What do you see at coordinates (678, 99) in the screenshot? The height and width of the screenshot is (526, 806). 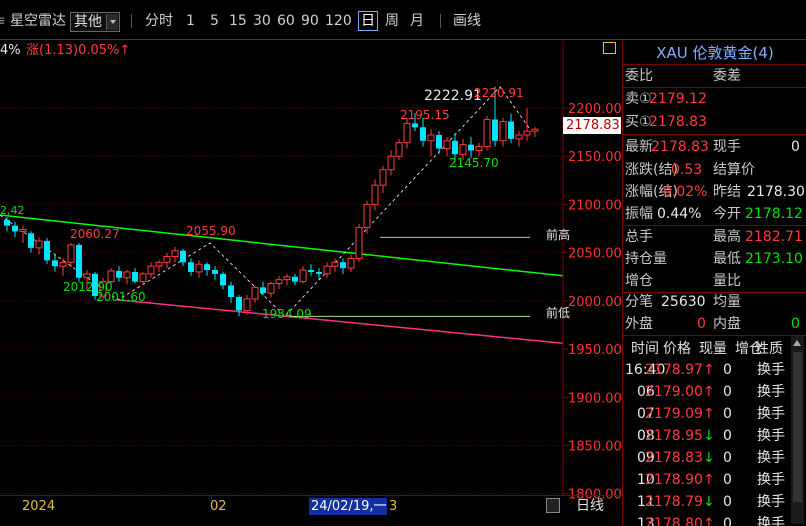 I see `sell1-value: 2179.12` at bounding box center [678, 99].